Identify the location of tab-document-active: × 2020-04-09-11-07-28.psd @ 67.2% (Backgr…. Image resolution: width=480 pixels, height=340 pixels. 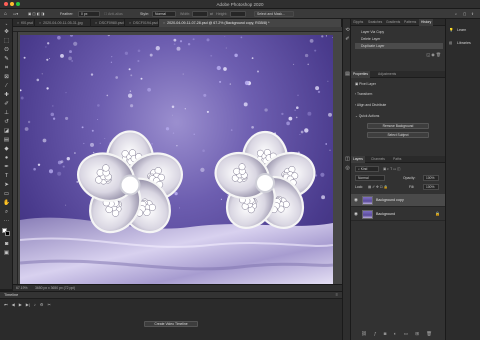
(250, 23).